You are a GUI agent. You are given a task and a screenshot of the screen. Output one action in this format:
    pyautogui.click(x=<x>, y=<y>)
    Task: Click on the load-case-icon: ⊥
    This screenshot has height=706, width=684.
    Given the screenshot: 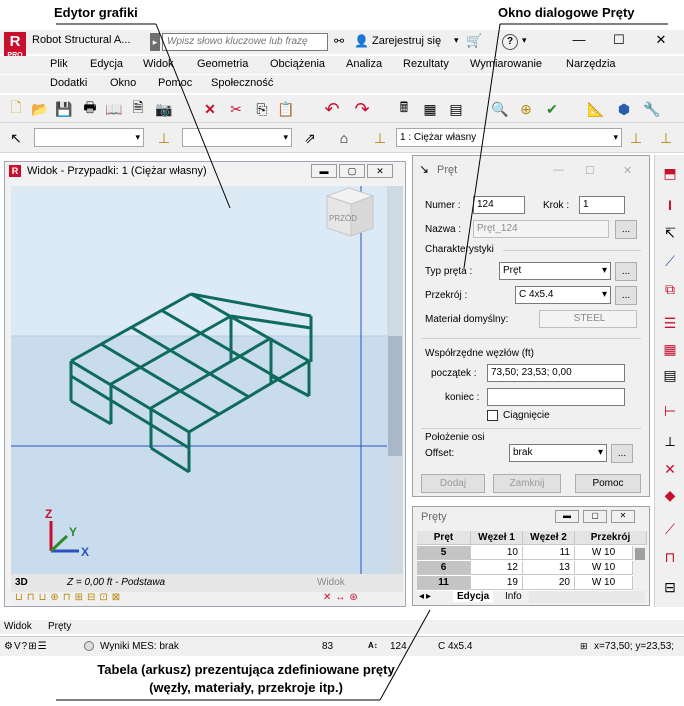 What is the action you would take?
    pyautogui.click(x=380, y=138)
    